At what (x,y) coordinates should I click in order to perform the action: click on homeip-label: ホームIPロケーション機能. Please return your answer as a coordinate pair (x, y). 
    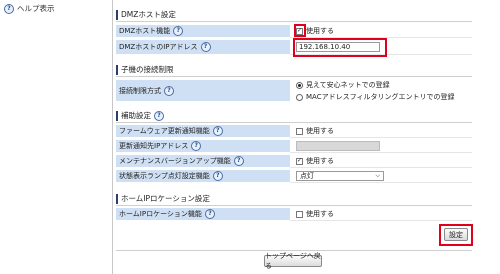
    Looking at the image, I should click on (160, 214).